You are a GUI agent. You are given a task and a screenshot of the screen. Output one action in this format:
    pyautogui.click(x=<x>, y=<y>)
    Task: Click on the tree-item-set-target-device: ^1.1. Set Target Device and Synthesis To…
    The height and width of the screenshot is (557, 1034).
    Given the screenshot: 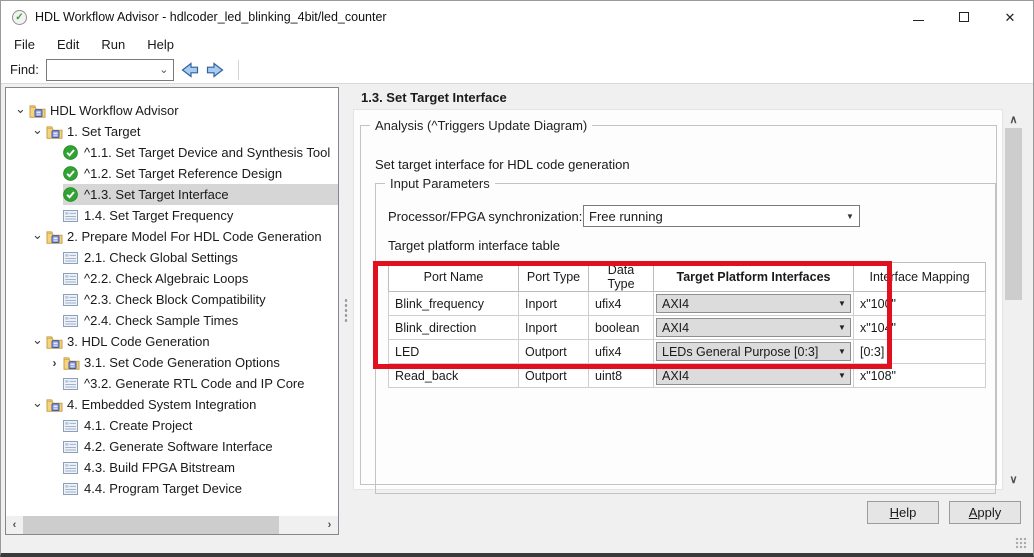 What is the action you would take?
    pyautogui.click(x=172, y=152)
    